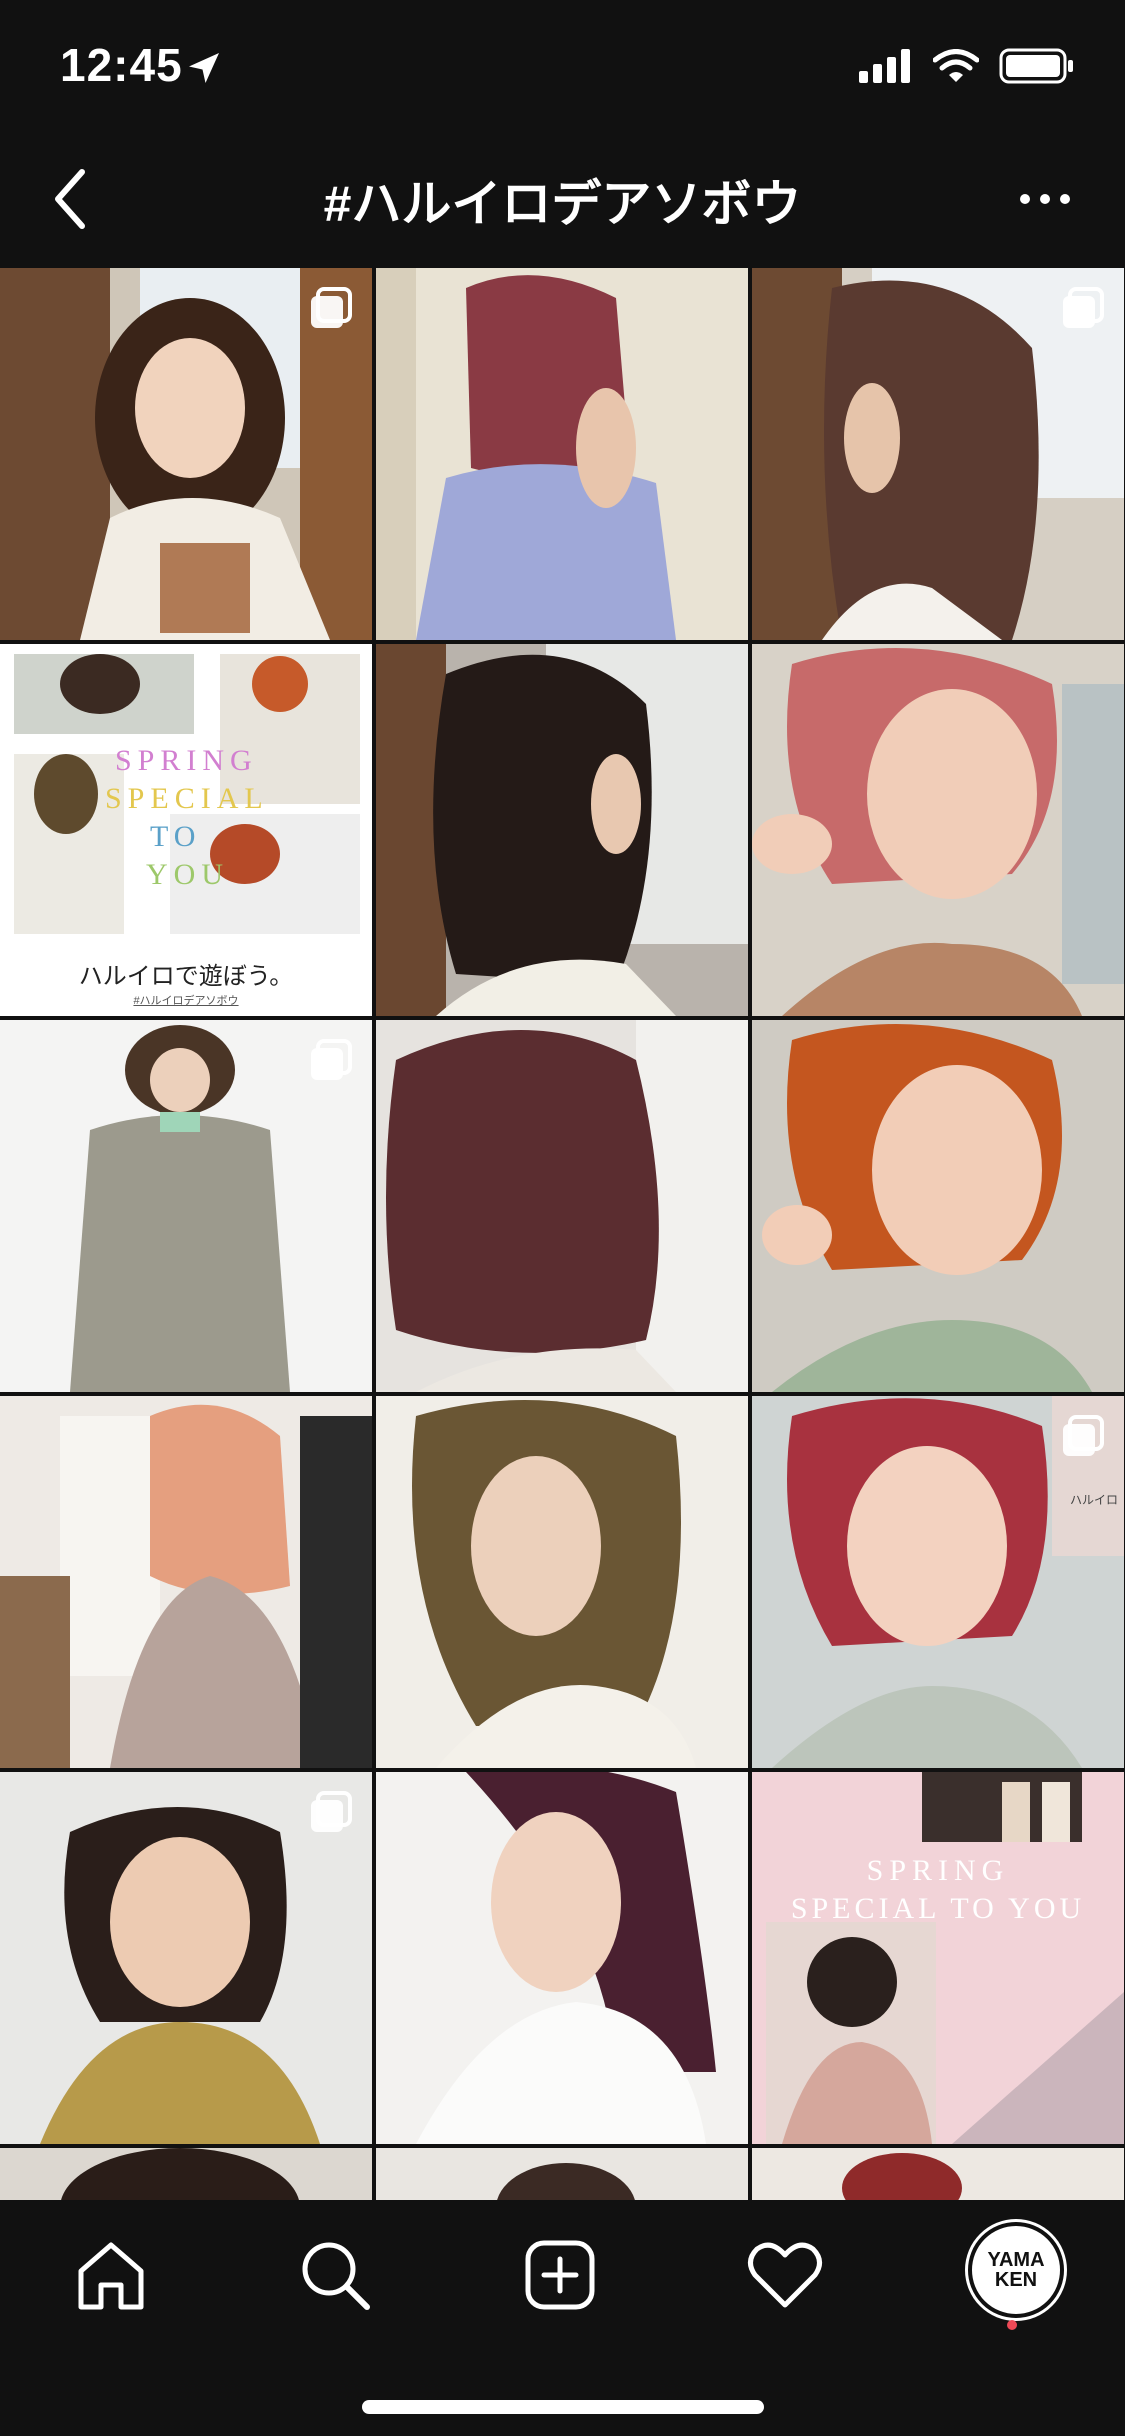  I want to click on more-options-icon, so click(1045, 199).